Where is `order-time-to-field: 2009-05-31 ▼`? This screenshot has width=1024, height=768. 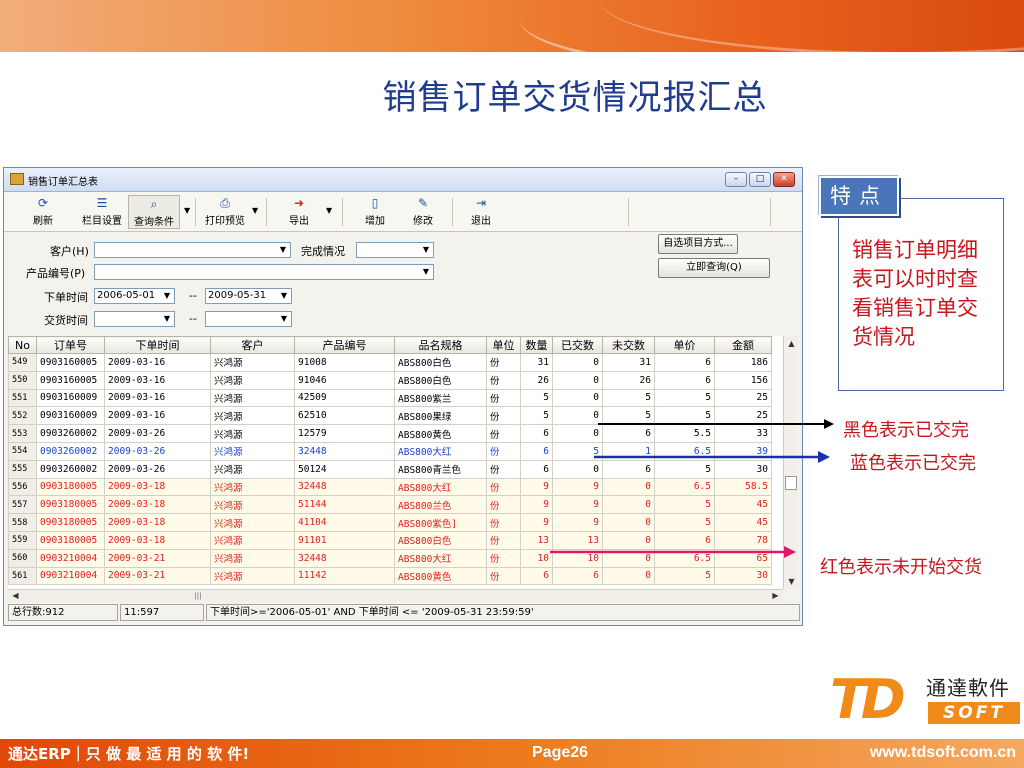 order-time-to-field: 2009-05-31 ▼ is located at coordinates (248, 296).